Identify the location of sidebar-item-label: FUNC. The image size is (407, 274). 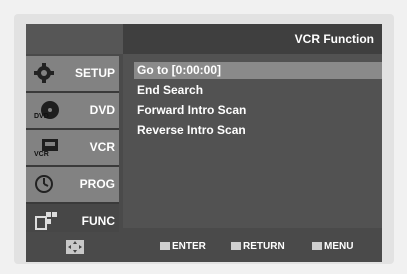
(98, 221).